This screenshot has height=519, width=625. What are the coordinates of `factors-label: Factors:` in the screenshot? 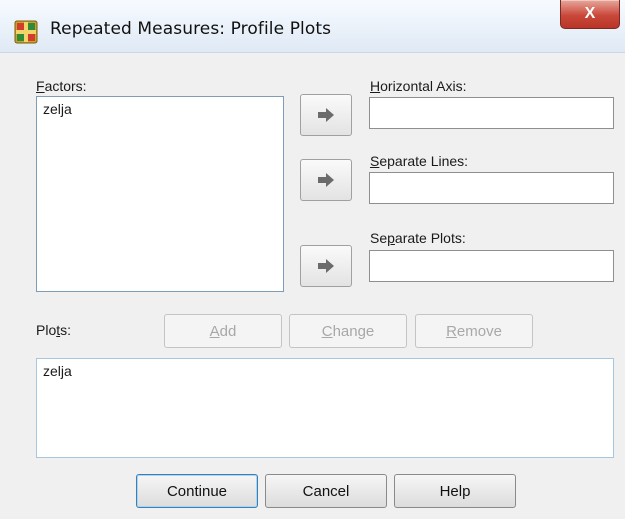 It's located at (61, 86).